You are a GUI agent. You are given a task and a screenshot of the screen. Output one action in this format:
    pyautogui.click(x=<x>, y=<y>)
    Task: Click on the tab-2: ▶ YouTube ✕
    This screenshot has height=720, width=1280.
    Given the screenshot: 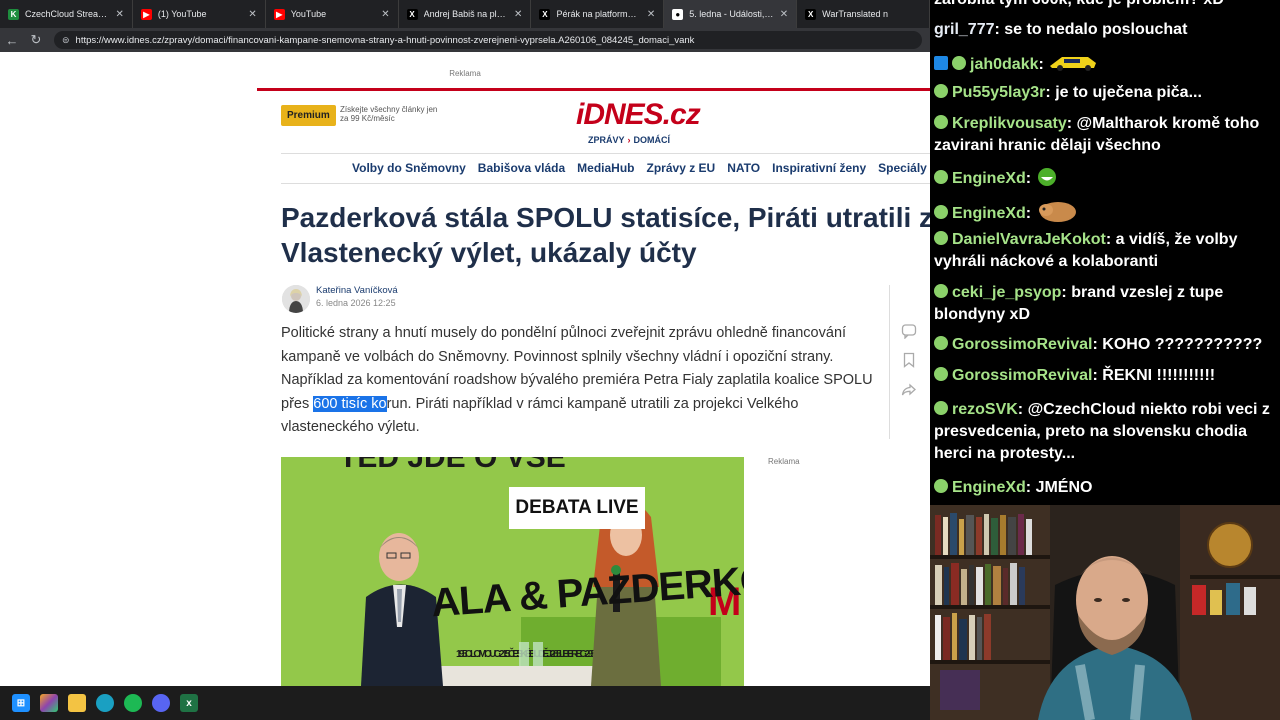 What is the action you would take?
    pyautogui.click(x=332, y=14)
    